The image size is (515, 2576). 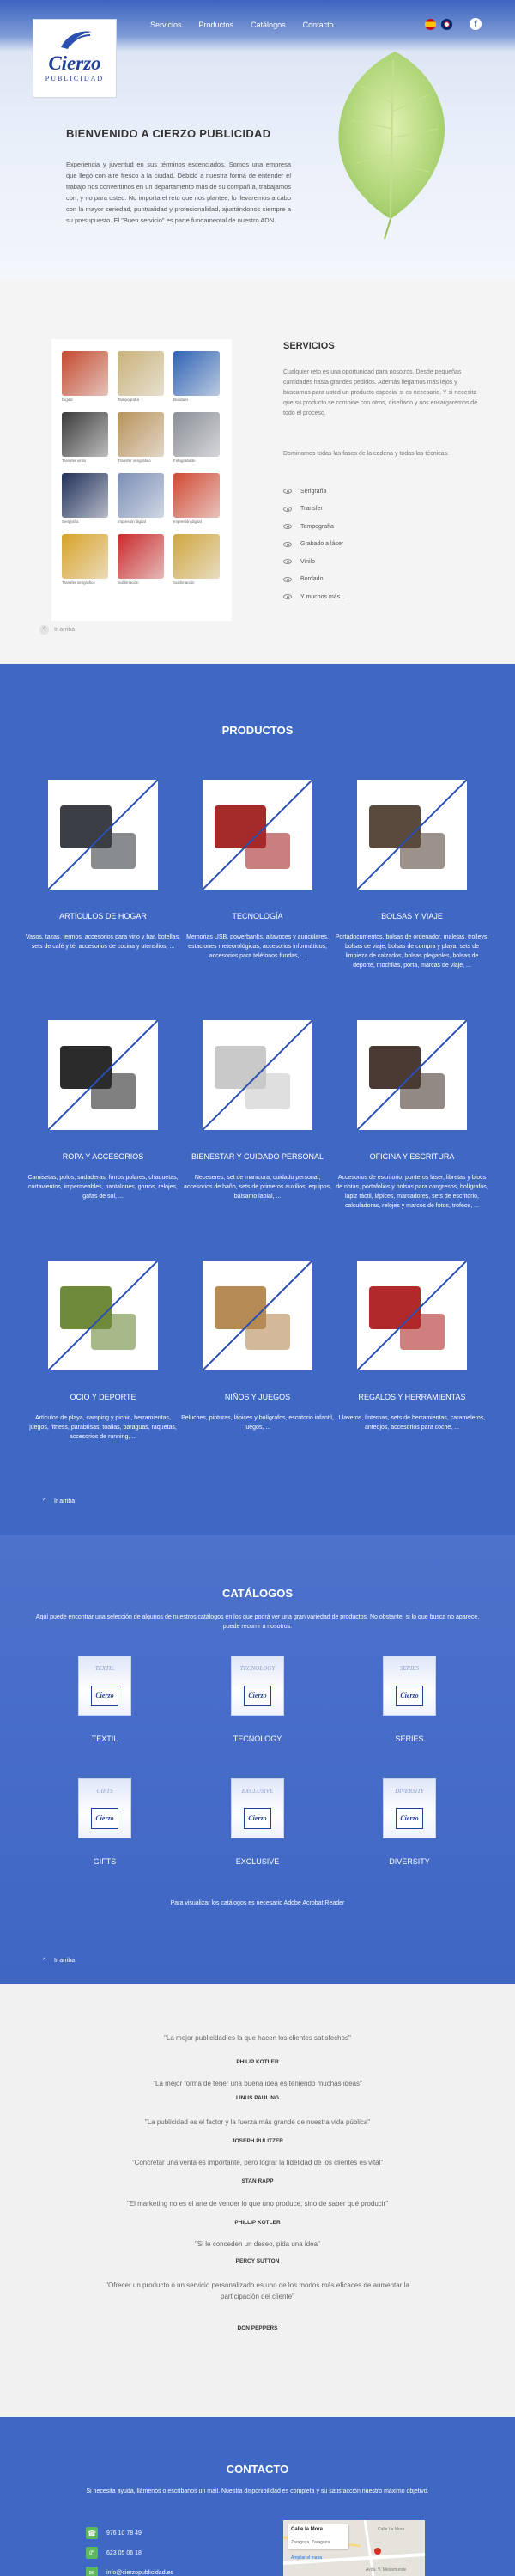 I want to click on product-name: Artículos de hogar, so click(x=103, y=916).